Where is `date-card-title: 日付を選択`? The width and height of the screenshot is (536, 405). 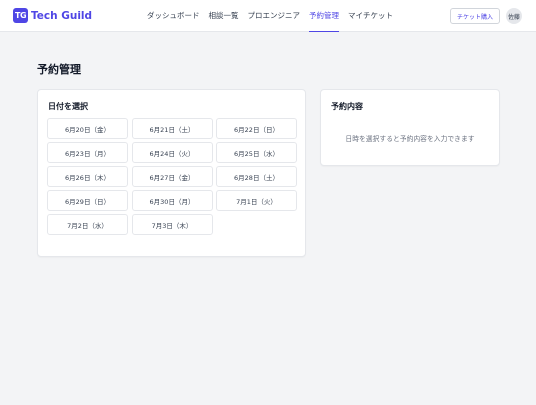 date-card-title: 日付を選択 is located at coordinates (68, 106).